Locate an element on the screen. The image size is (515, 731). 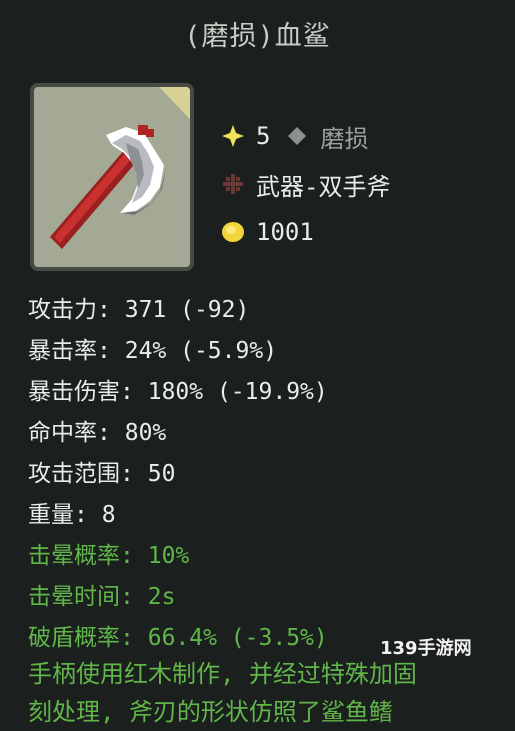
price-row: 1001 is located at coordinates (305, 232).